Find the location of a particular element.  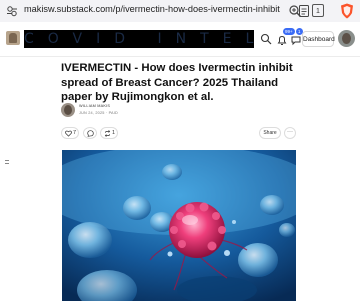

chat-icon is located at coordinates (296, 41).